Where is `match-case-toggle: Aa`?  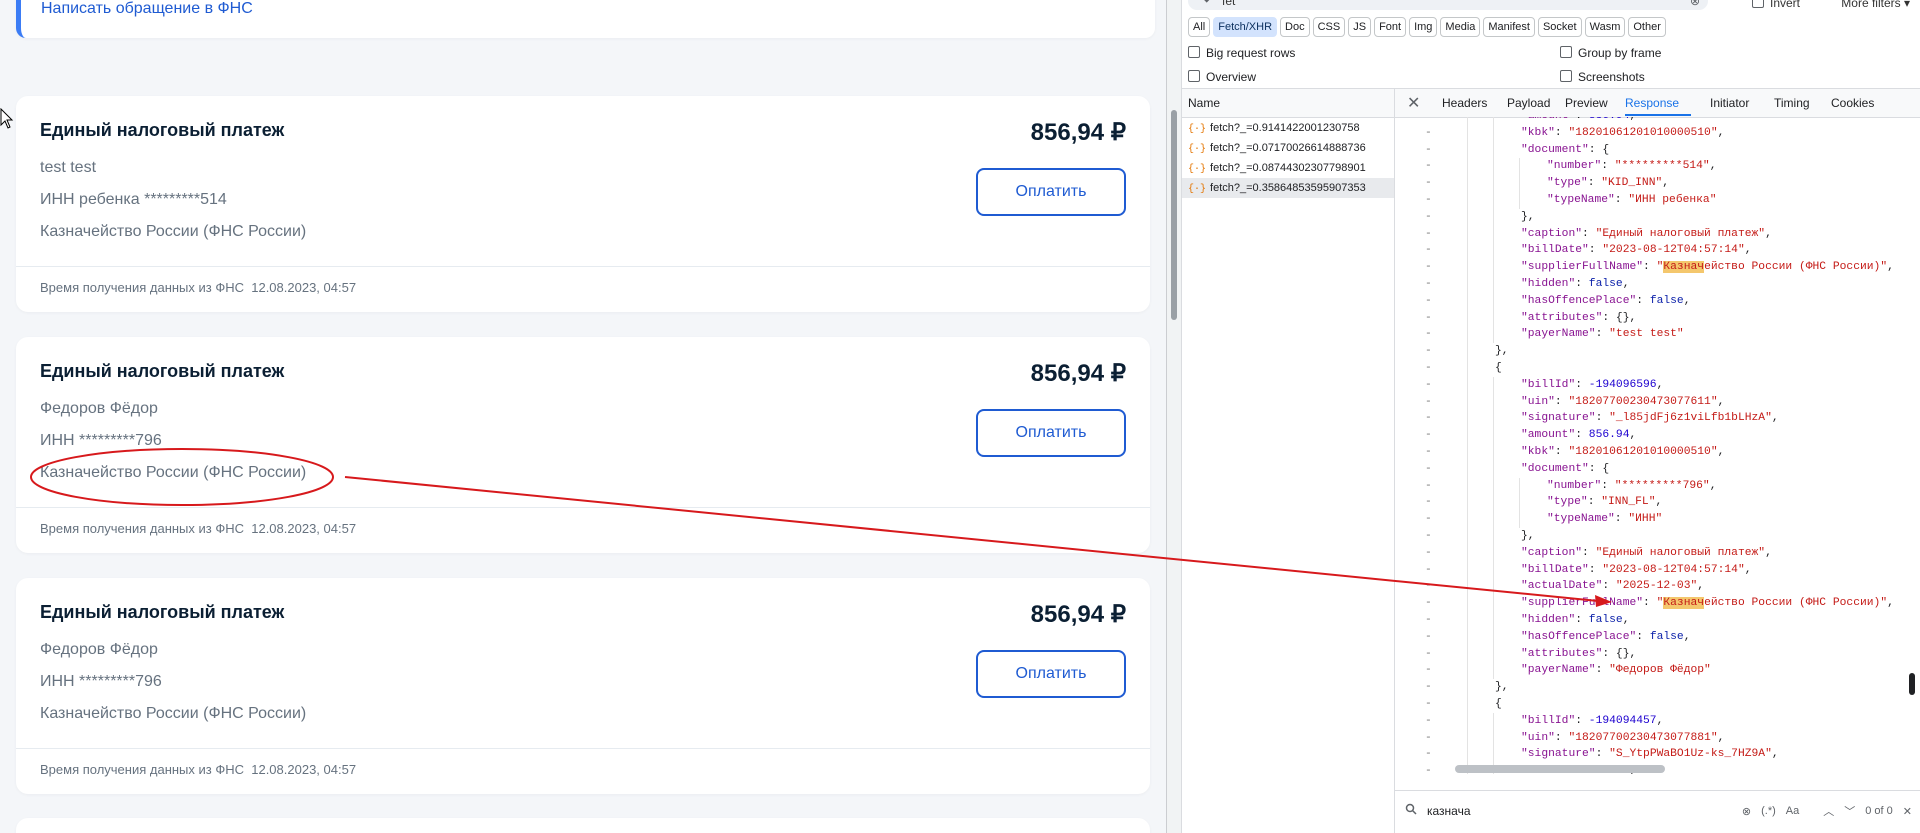 match-case-toggle: Aa is located at coordinates (1792, 811).